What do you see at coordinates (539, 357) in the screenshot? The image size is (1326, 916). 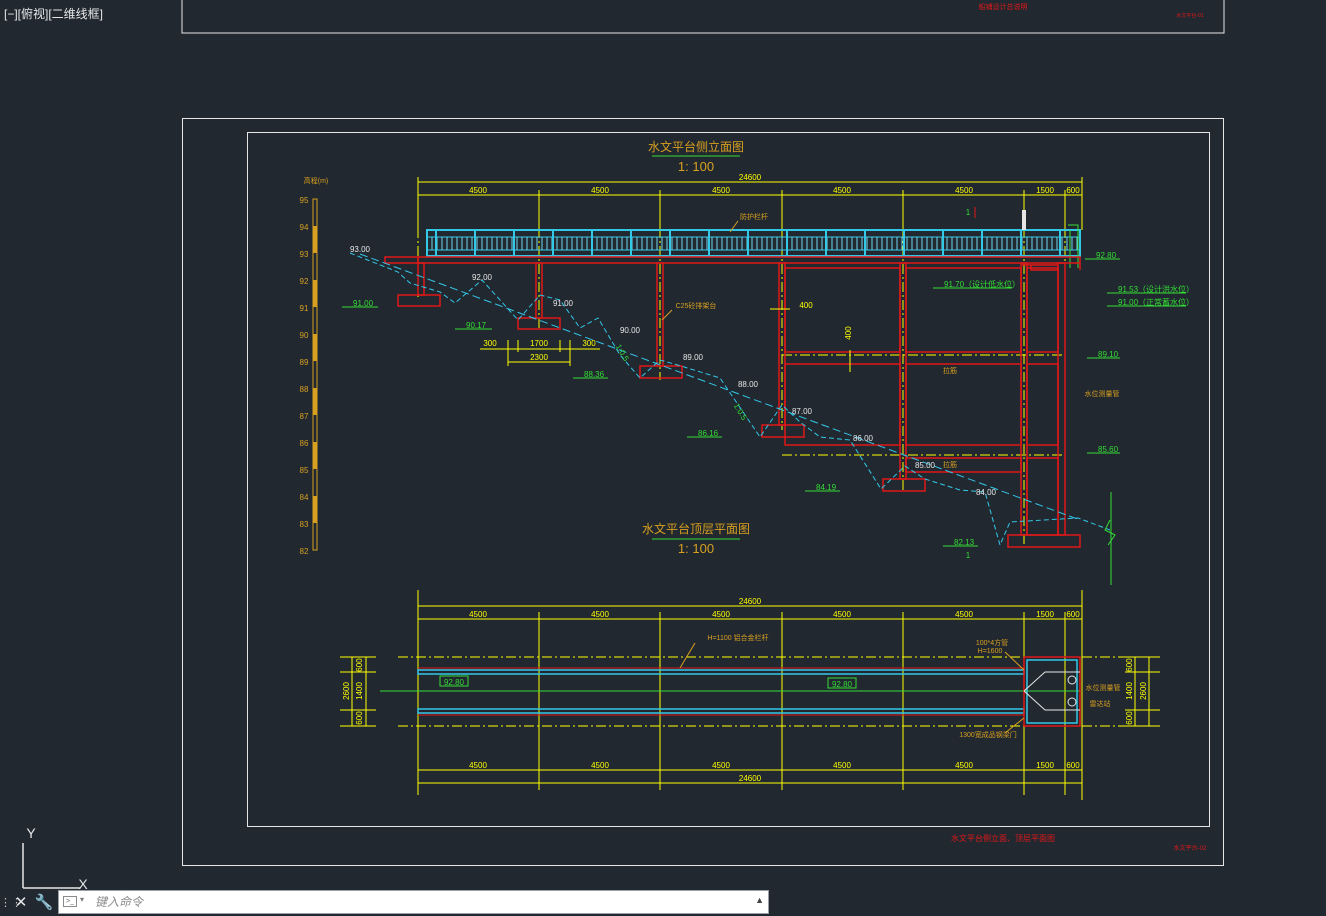 I see `footing-dim: 2300` at bounding box center [539, 357].